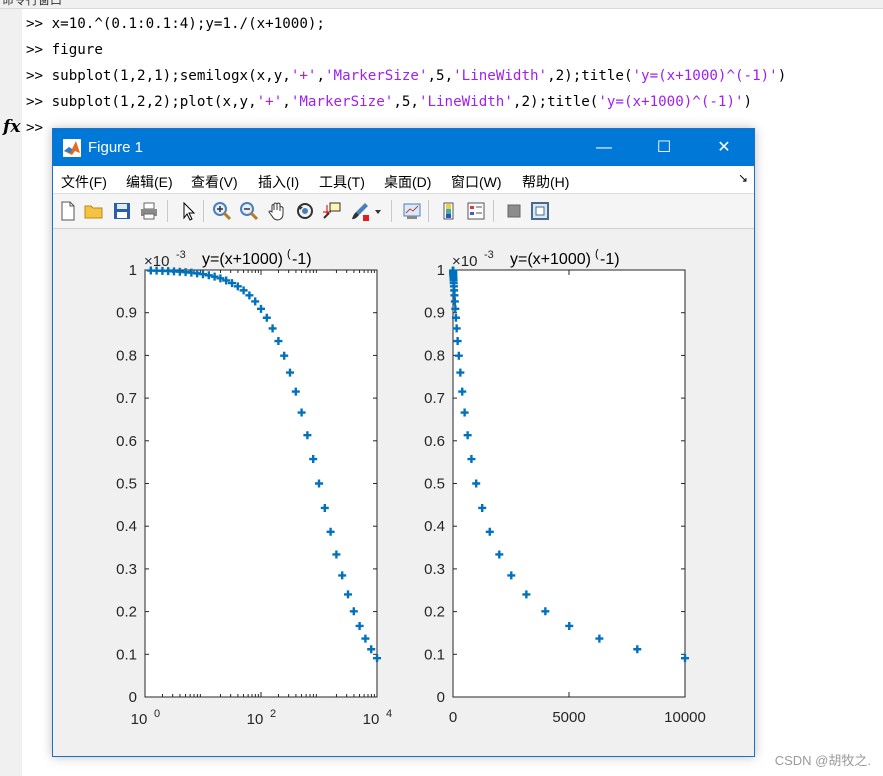  What do you see at coordinates (214, 182) in the screenshot?
I see `menu-view: 查看(V)` at bounding box center [214, 182].